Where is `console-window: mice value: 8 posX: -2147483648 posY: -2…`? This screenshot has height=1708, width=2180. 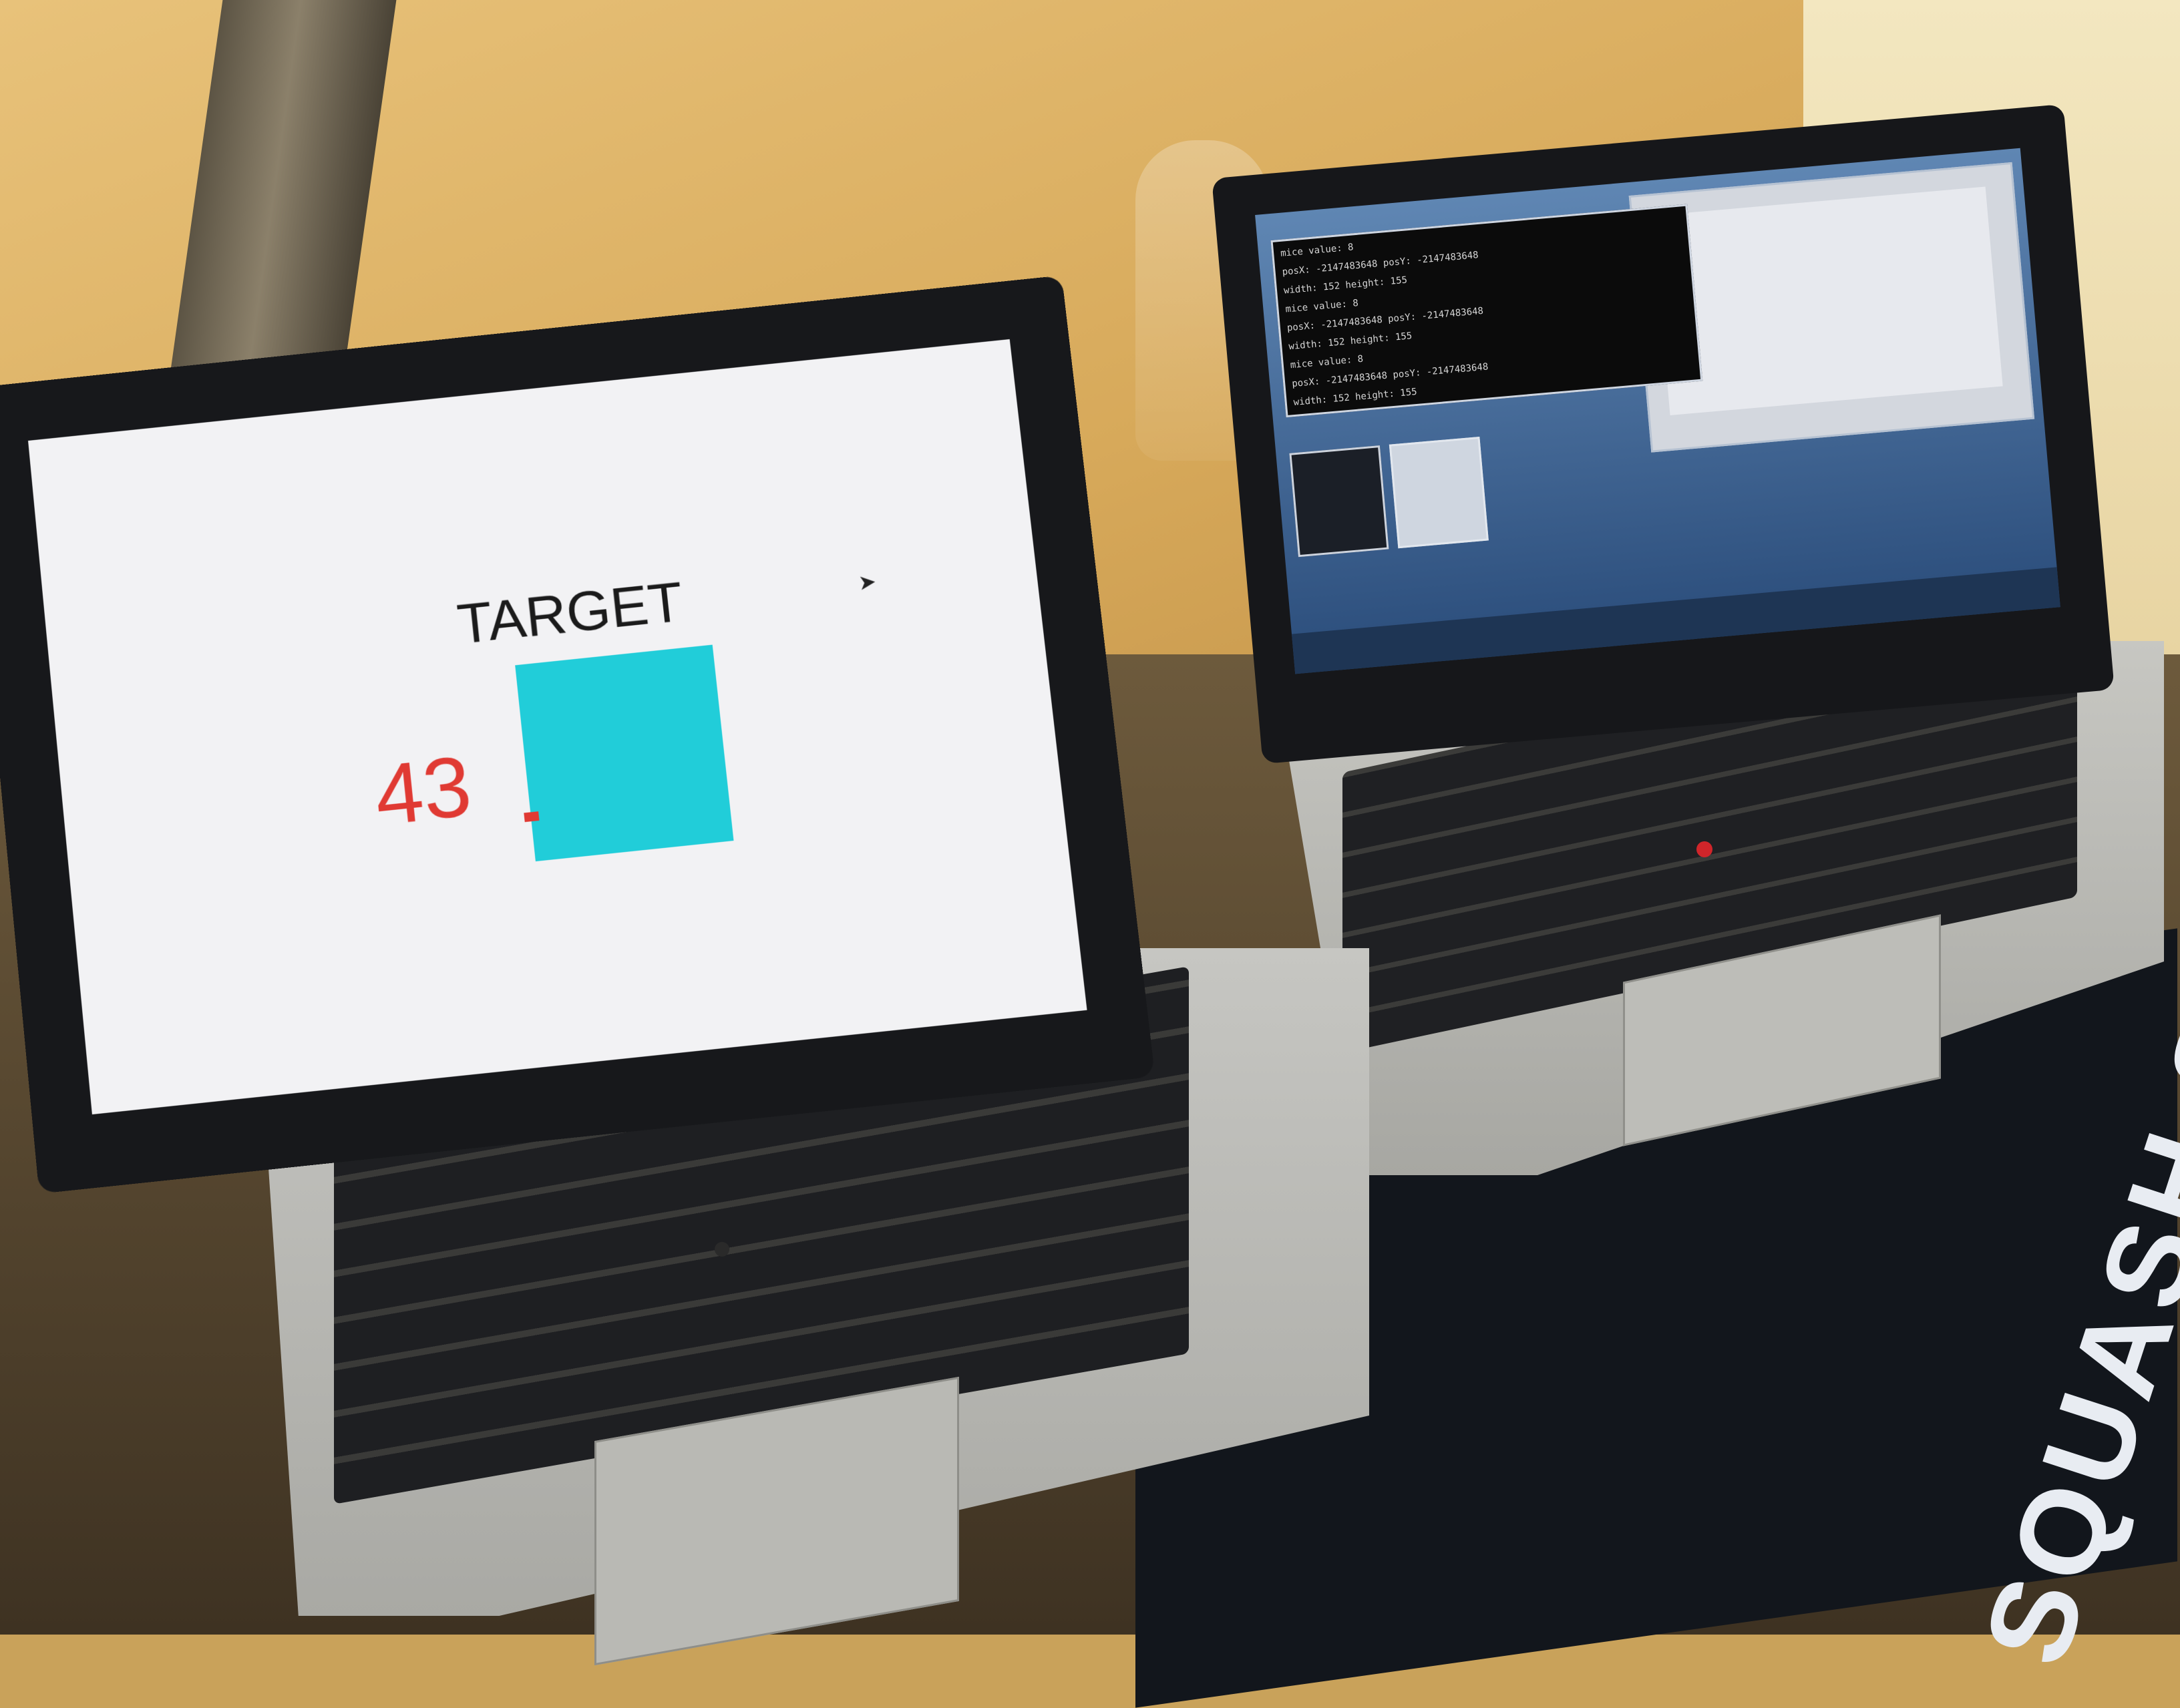
console-window: mice value: 8 posX: -2147483648 posY: -2… is located at coordinates (1486, 311).